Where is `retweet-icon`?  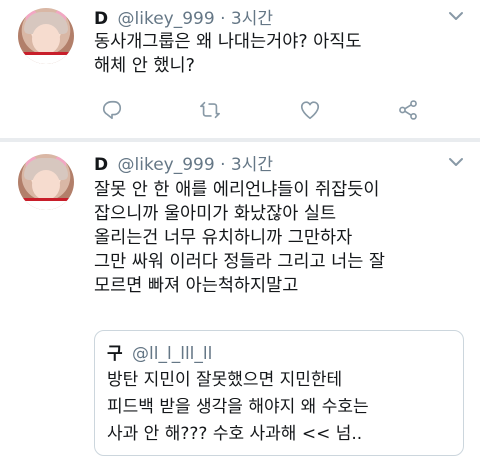
retweet-icon is located at coordinates (210, 110).